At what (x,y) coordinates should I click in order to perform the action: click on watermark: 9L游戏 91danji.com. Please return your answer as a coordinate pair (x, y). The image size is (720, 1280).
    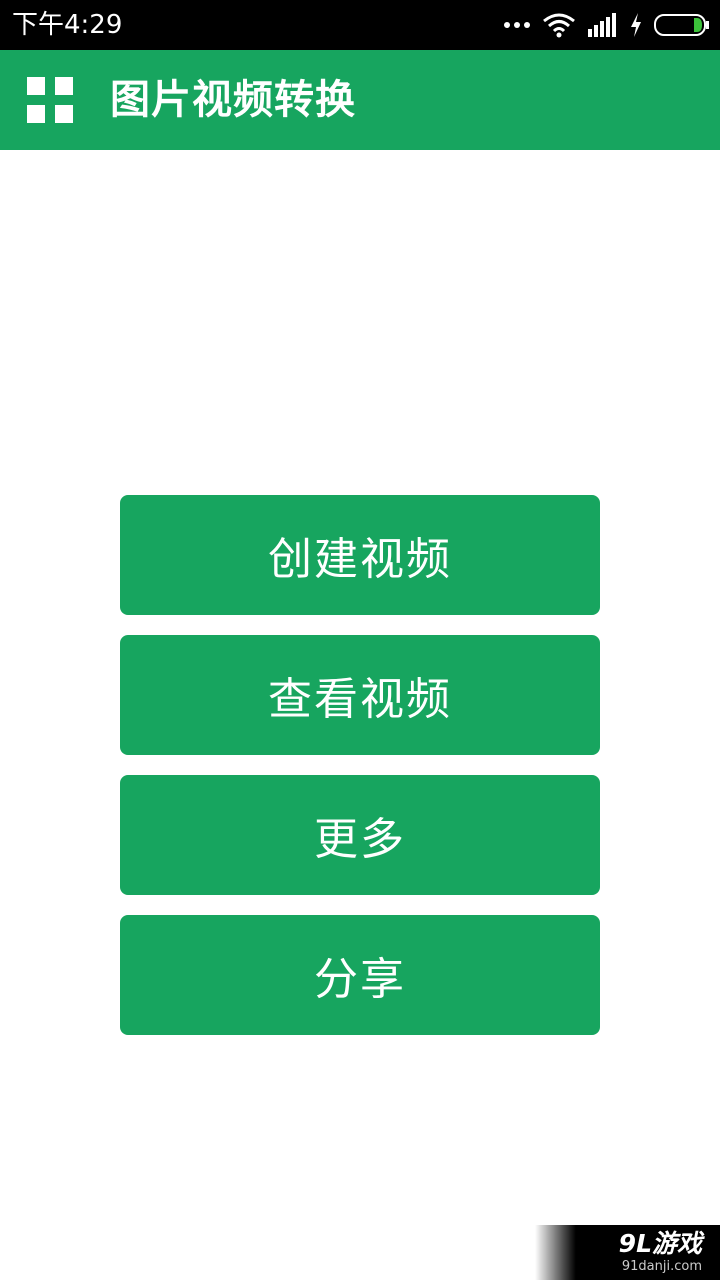
    Looking at the image, I should click on (627, 1252).